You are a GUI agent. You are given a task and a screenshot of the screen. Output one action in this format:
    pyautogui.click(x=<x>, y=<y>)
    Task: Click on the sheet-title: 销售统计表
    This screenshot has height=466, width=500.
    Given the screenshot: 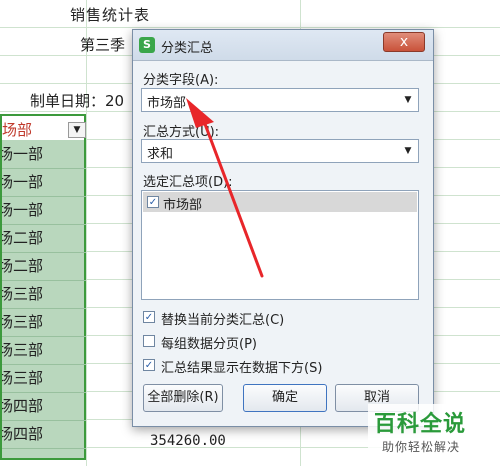 What is the action you would take?
    pyautogui.click(x=110, y=15)
    